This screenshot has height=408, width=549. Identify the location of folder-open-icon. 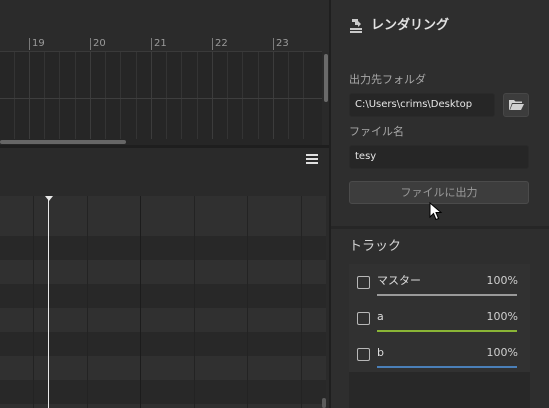
(516, 105).